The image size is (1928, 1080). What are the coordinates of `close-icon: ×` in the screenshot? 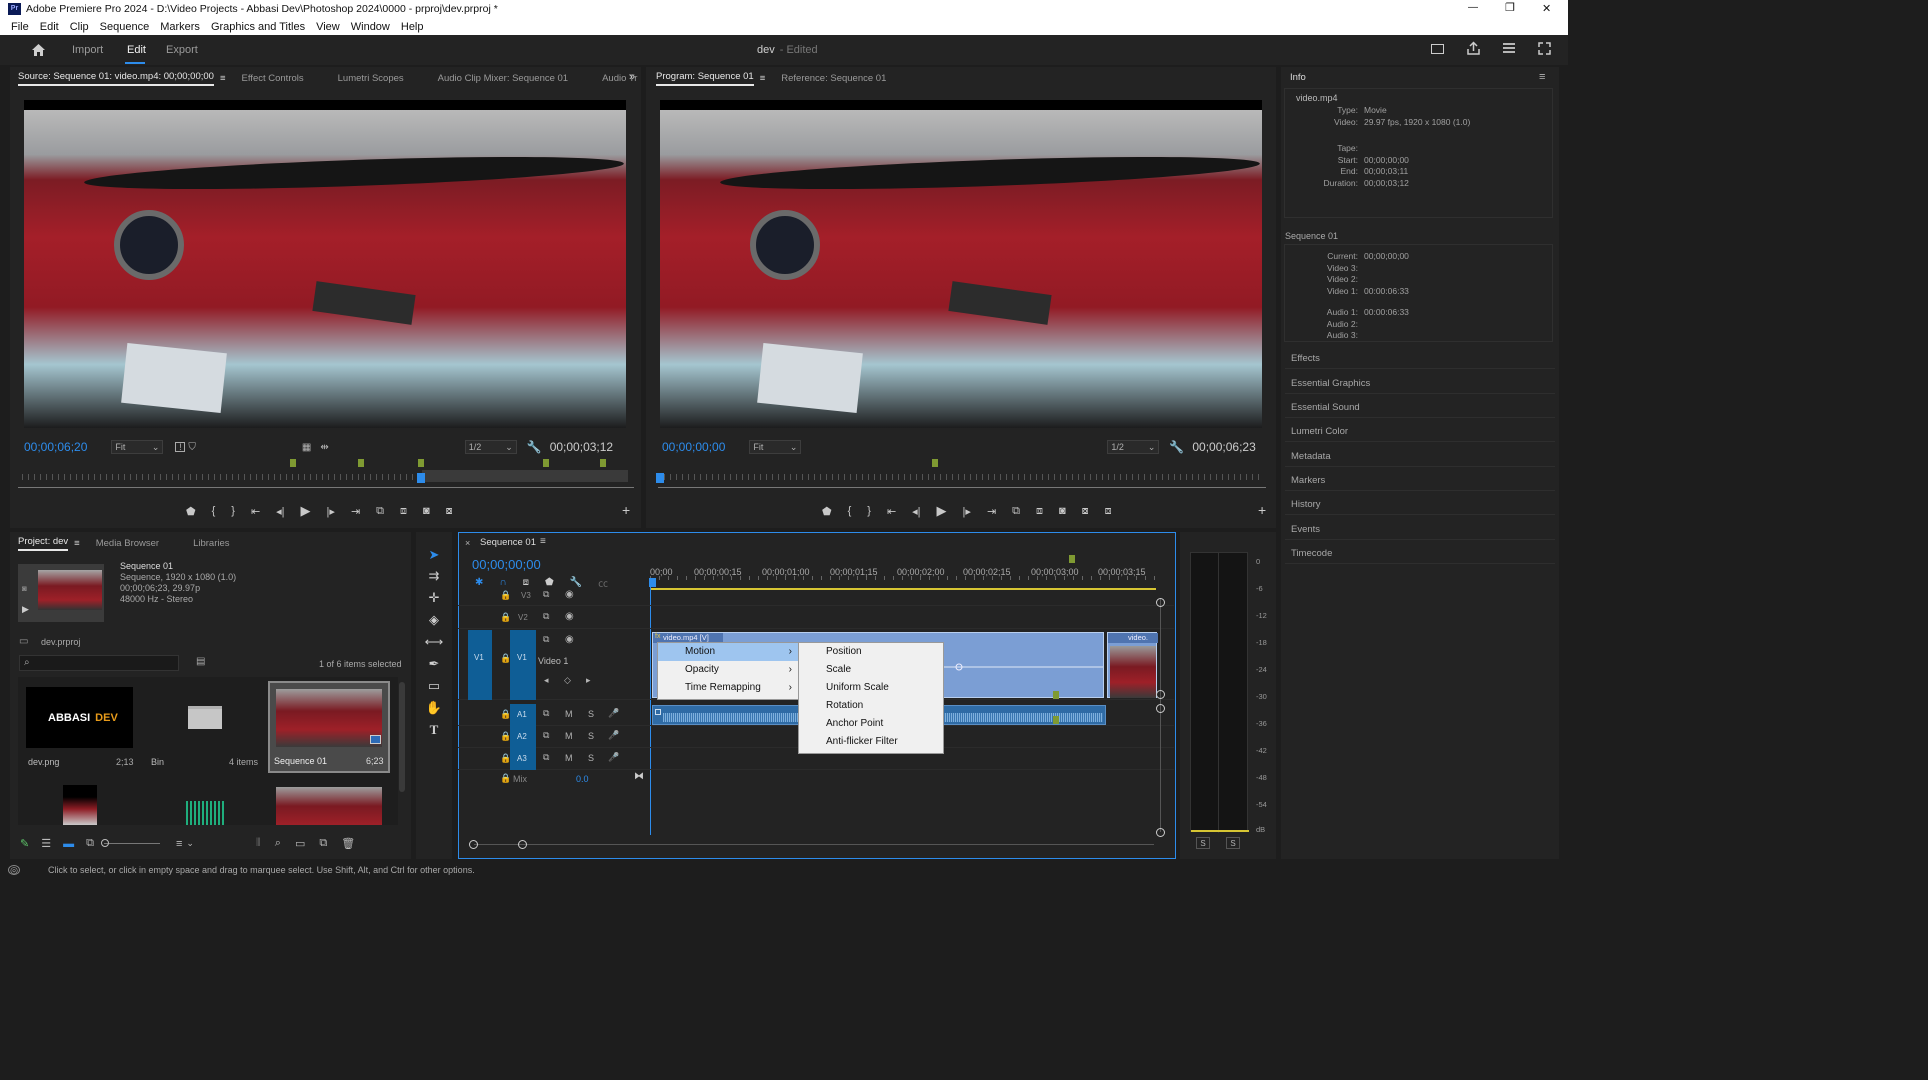 It's located at (467, 543).